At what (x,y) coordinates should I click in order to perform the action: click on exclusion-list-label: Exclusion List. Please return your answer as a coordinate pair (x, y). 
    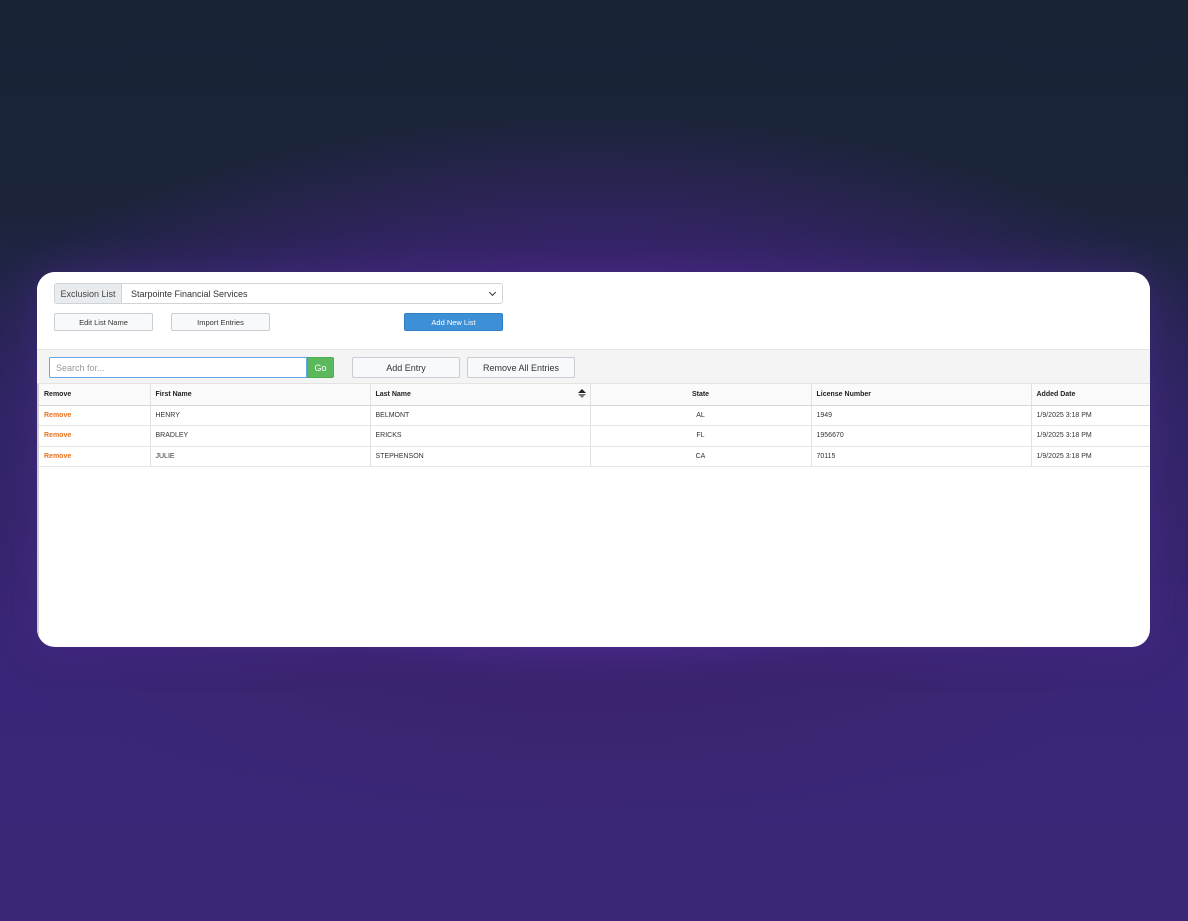
    Looking at the image, I should click on (88, 293).